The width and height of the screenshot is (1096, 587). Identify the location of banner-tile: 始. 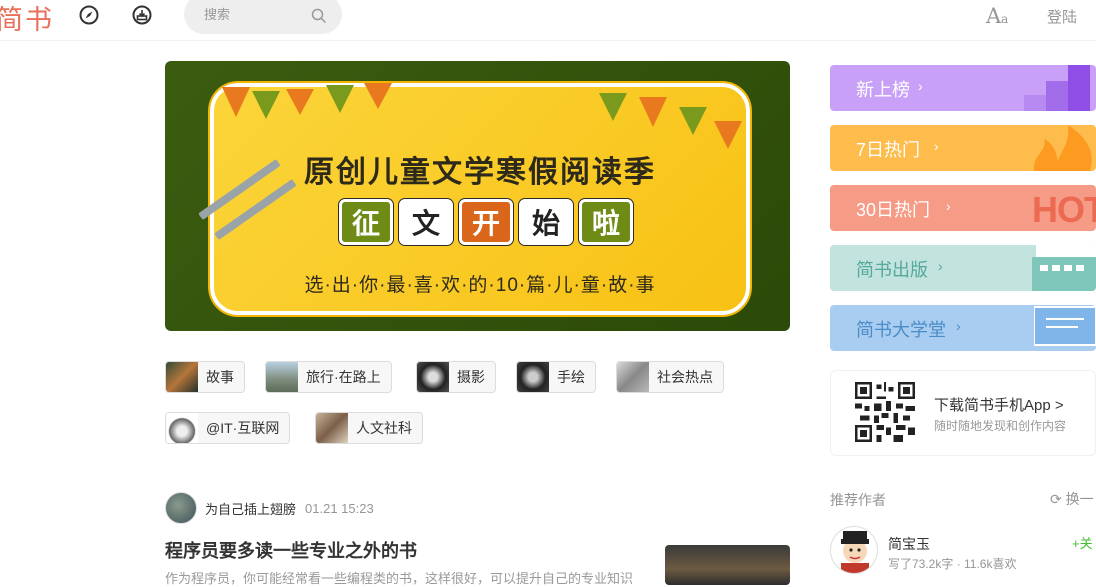
(546, 222).